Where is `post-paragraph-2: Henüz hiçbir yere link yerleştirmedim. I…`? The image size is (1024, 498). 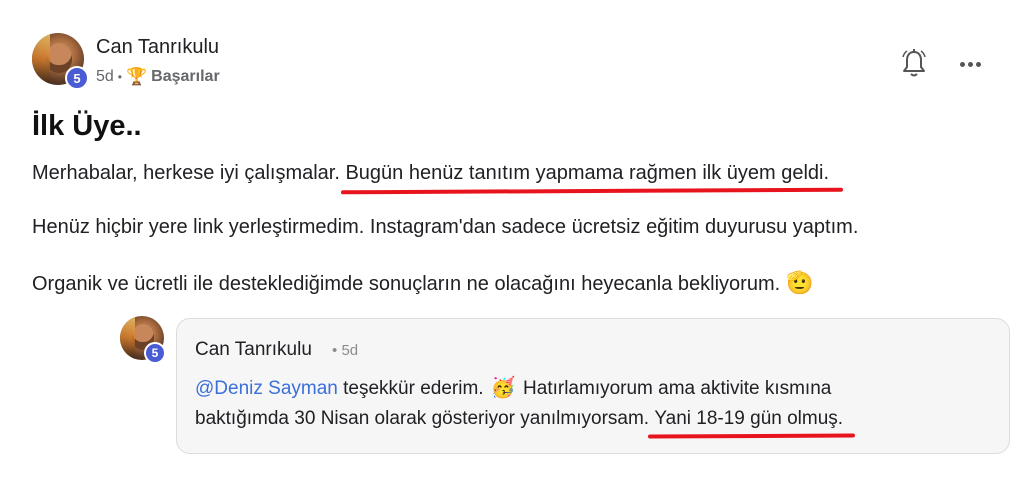 post-paragraph-2: Henüz hiçbir yere link yerleştirmedim. I… is located at coordinates (445, 227).